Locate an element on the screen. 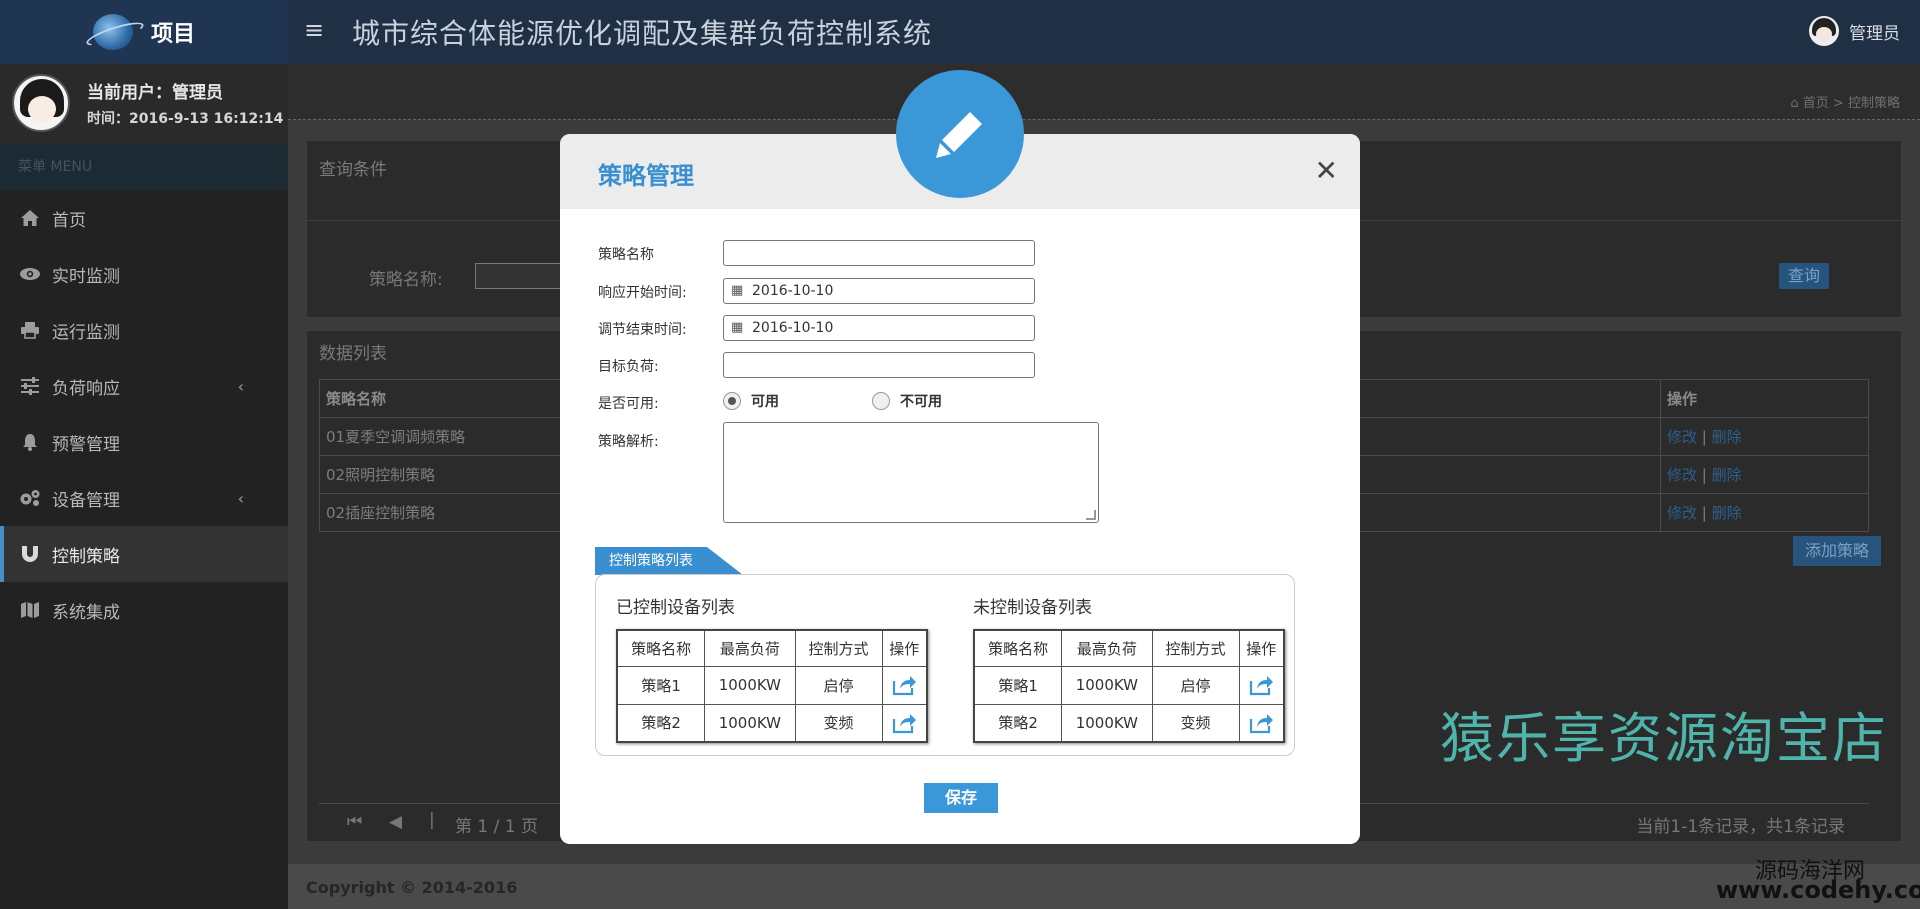 The width and height of the screenshot is (1920, 909). table-row: 策略1 1000KW 启停 is located at coordinates (772, 685).